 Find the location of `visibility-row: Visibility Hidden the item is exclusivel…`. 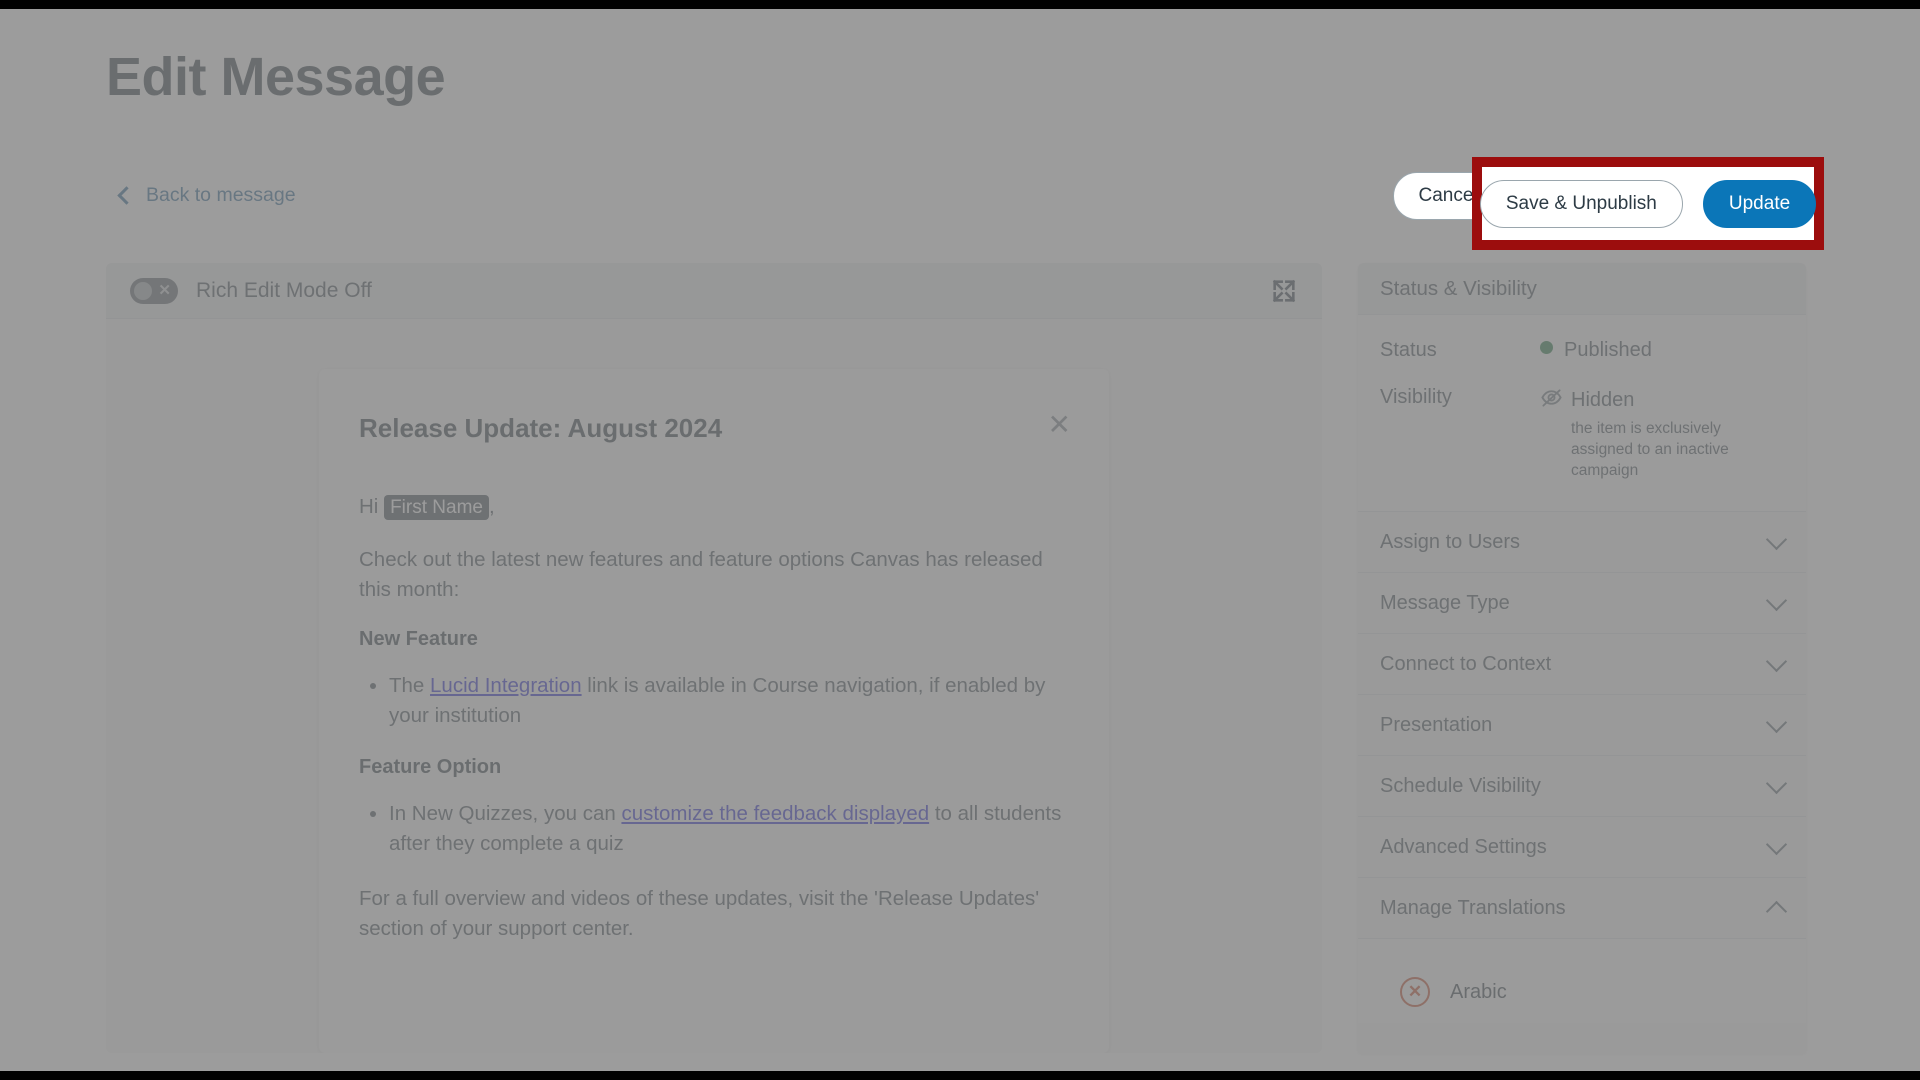

visibility-row: Visibility Hidden the item is exclusivel… is located at coordinates (1582, 433).